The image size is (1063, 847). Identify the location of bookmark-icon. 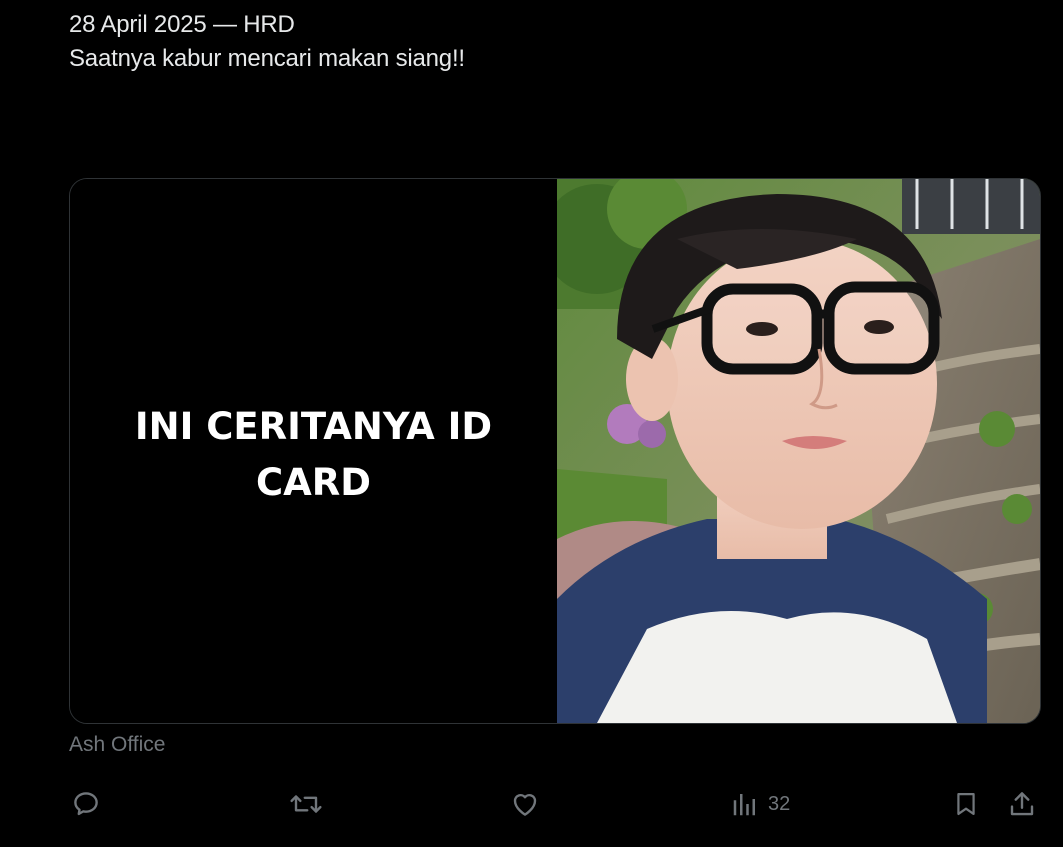
(966, 804).